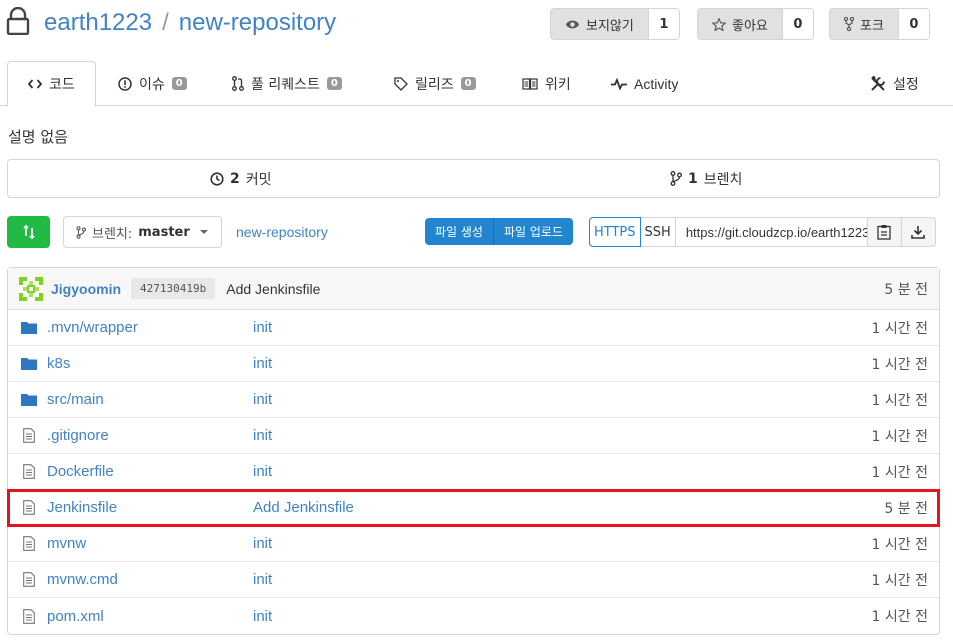  I want to click on file-row: .mvn/wrapper init 1 시간 전, so click(473, 328).